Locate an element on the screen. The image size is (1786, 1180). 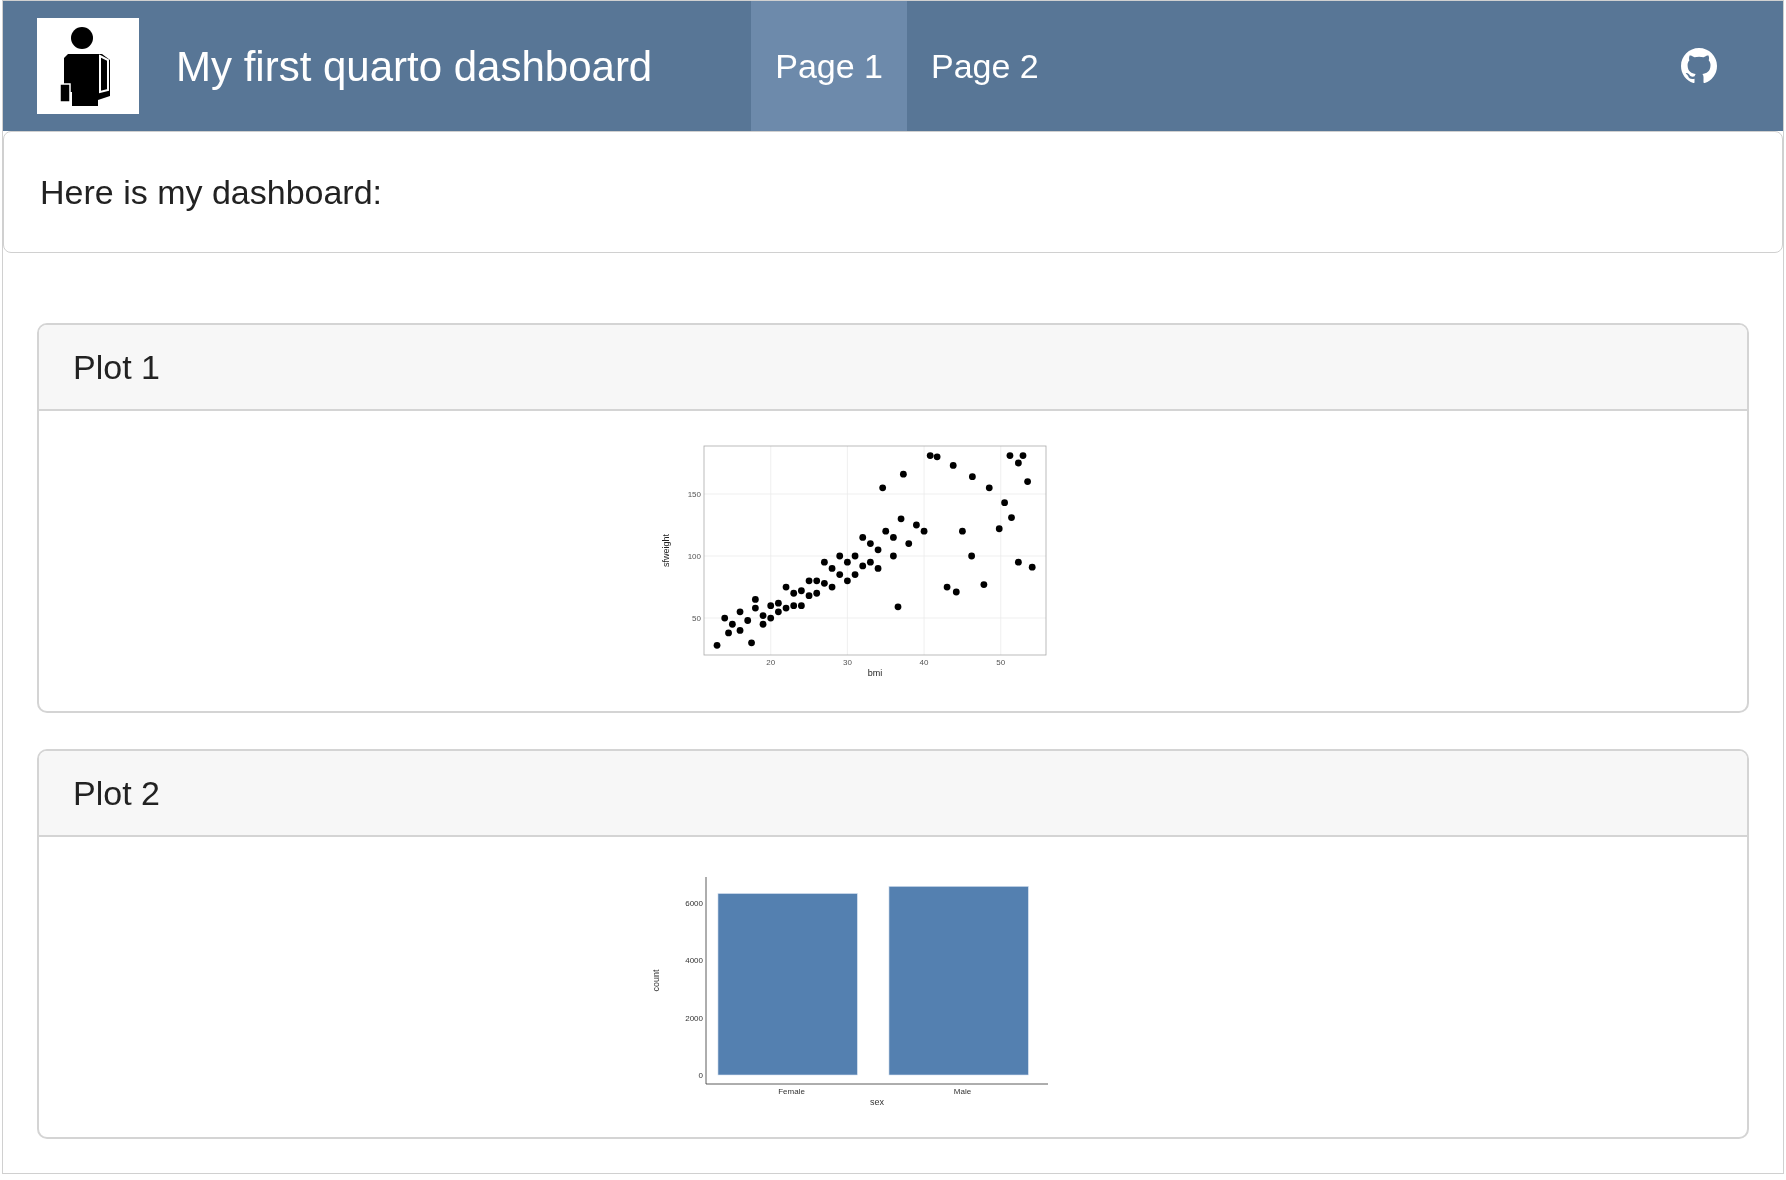
github-icon is located at coordinates (1699, 66).